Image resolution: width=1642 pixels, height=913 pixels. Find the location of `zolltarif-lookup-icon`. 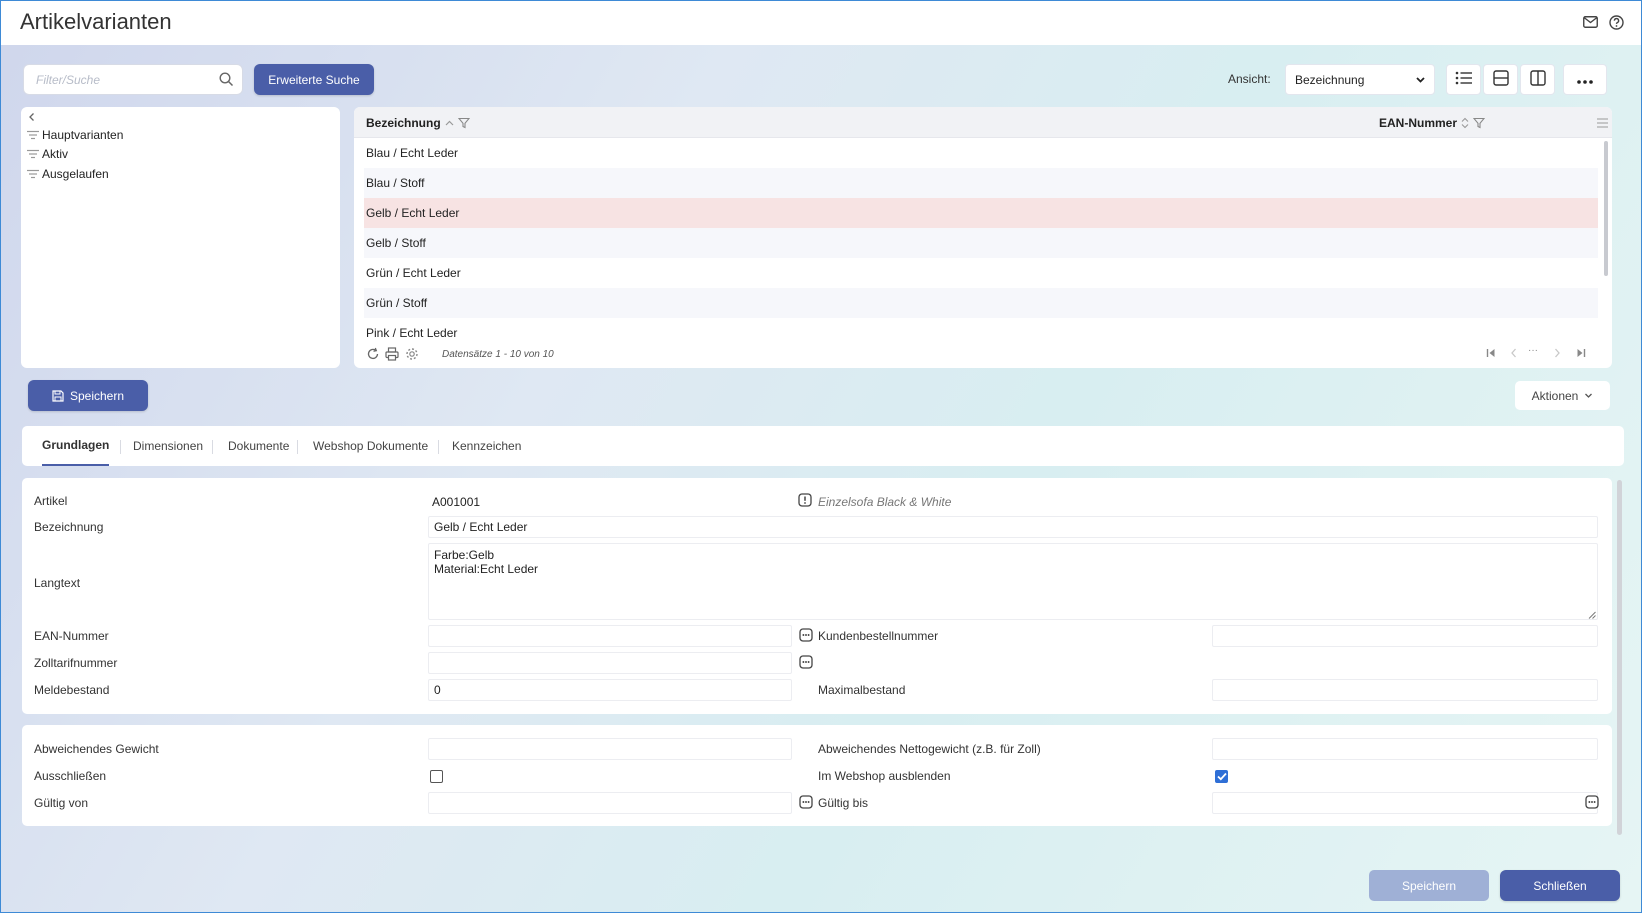

zolltarif-lookup-icon is located at coordinates (806, 662).